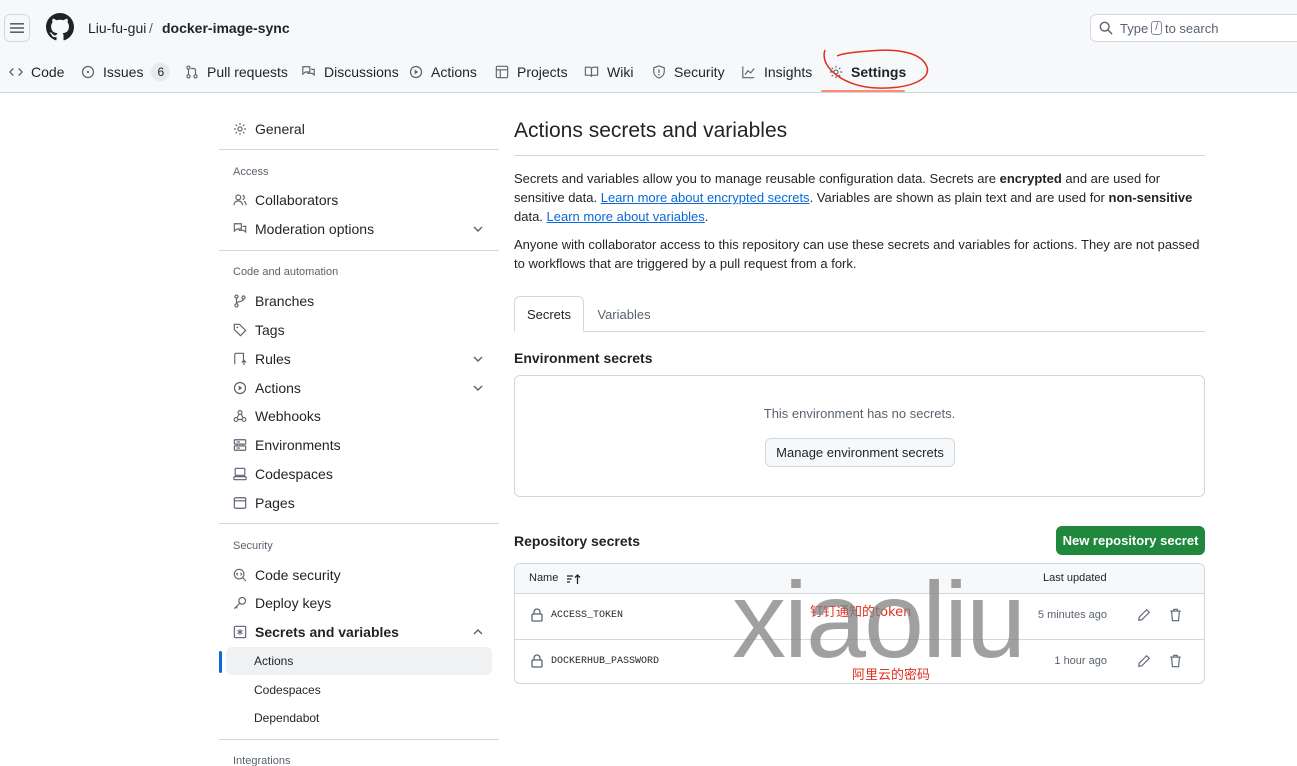 This screenshot has width=1297, height=766. What do you see at coordinates (530, 216) in the screenshot?
I see `desc-text: data.` at bounding box center [530, 216].